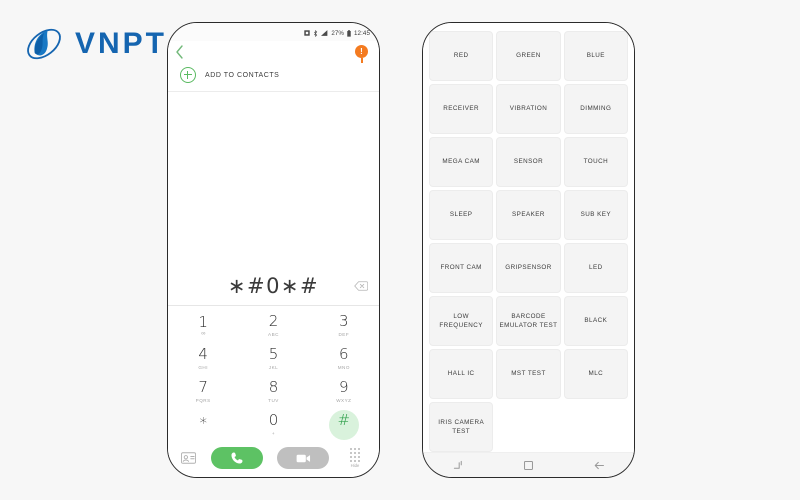  What do you see at coordinates (344, 387) in the screenshot?
I see `keypad-digit: 9` at bounding box center [344, 387].